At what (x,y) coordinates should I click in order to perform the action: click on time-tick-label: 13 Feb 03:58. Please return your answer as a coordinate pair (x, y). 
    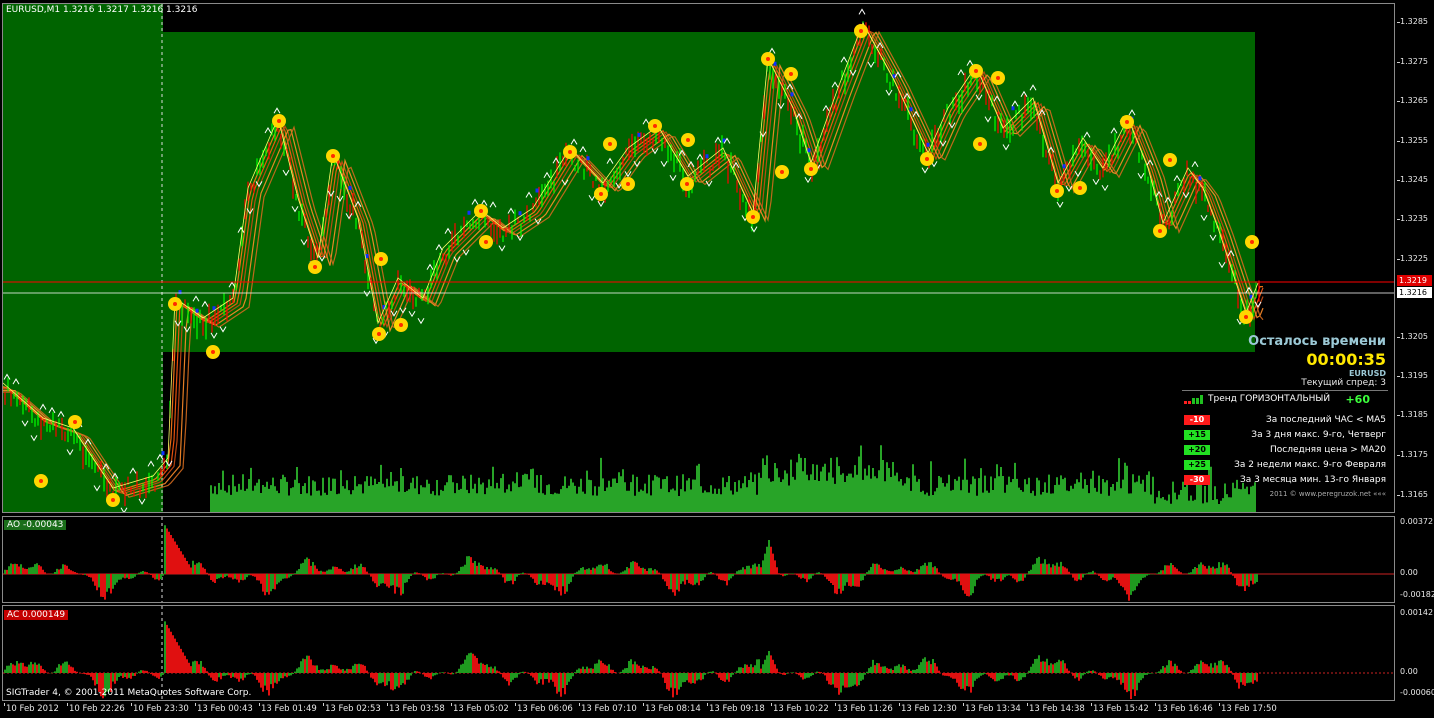
    Looking at the image, I should click on (417, 709).